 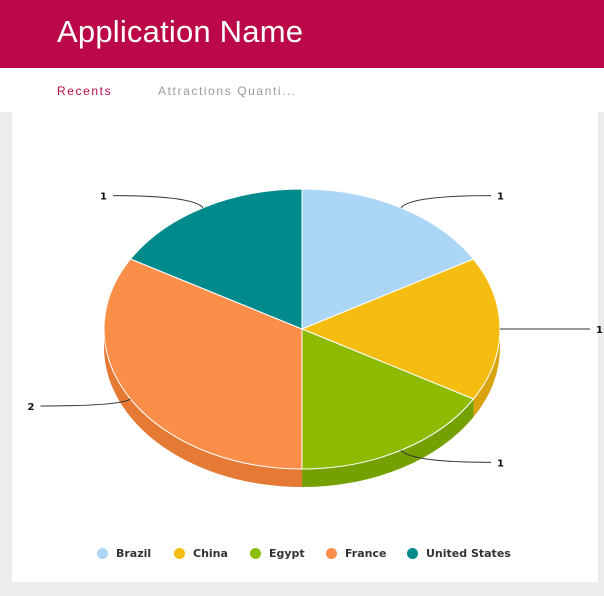 I want to click on data-label-china: 1, so click(x=599, y=330).